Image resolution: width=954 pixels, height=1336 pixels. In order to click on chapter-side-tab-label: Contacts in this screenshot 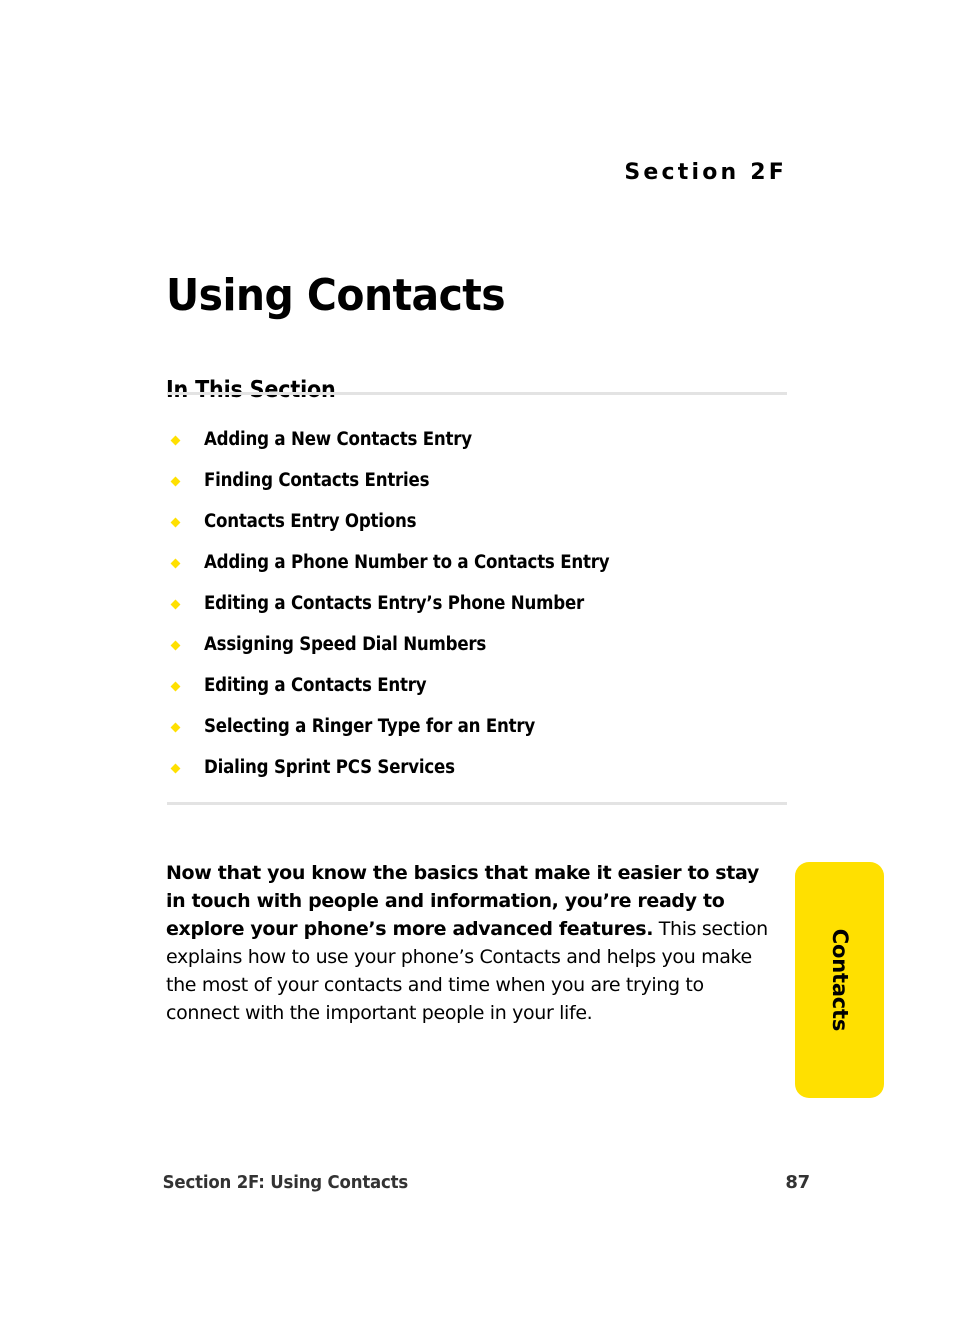, I will do `click(839, 980)`.